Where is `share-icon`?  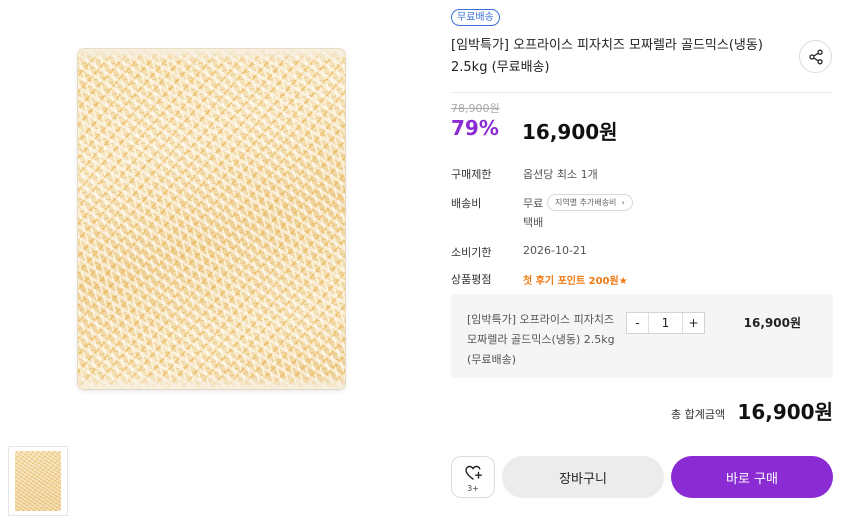 share-icon is located at coordinates (815, 56).